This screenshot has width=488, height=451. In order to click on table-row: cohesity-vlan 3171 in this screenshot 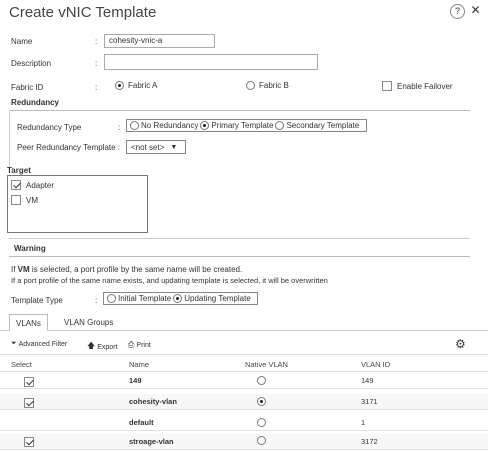, I will do `click(244, 402)`.